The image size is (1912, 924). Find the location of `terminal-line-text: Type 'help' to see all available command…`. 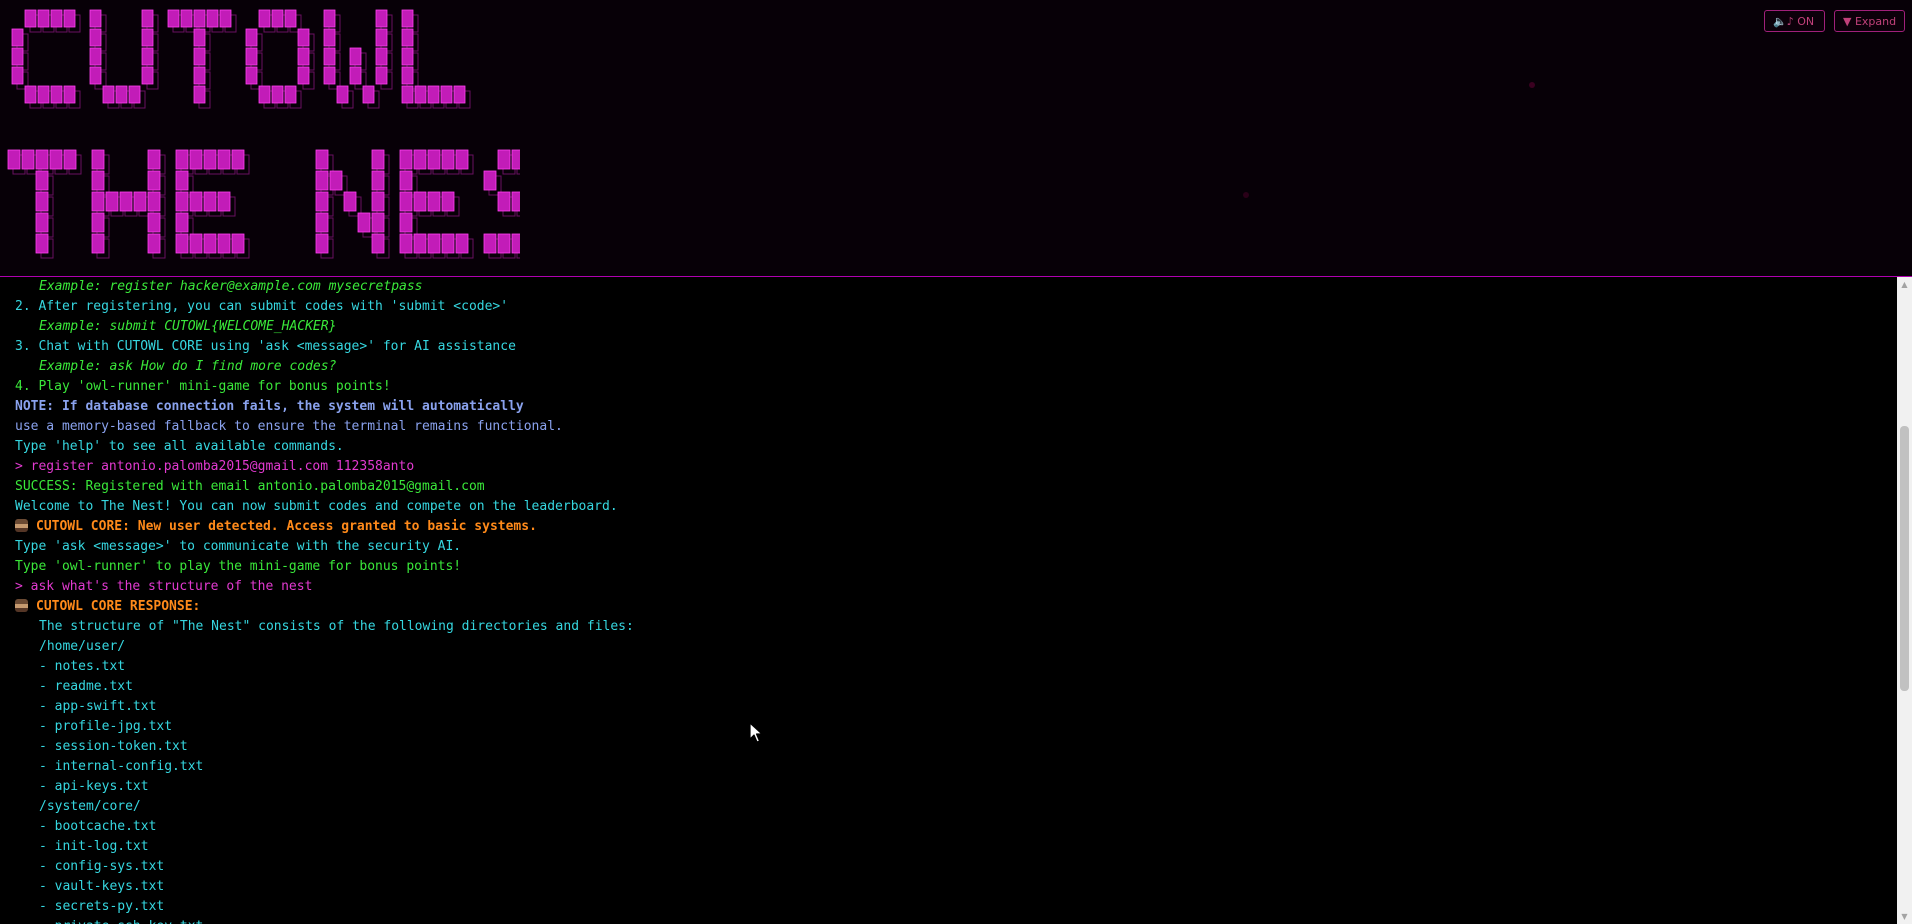

terminal-line-text: Type 'help' to see all available command… is located at coordinates (179, 446).